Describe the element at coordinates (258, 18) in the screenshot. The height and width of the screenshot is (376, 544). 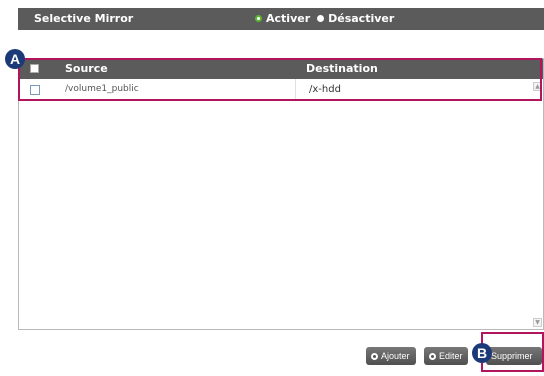
I see `radio-checked-icon` at that location.